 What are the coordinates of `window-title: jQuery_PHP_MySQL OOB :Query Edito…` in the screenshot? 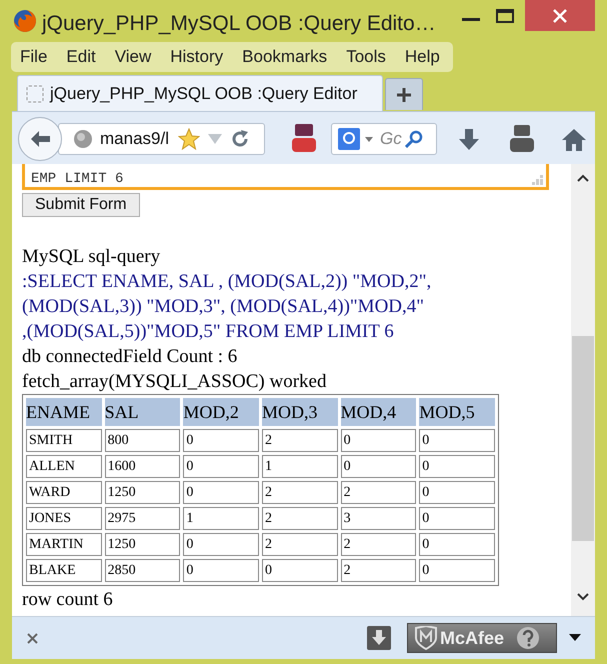 It's located at (239, 24).